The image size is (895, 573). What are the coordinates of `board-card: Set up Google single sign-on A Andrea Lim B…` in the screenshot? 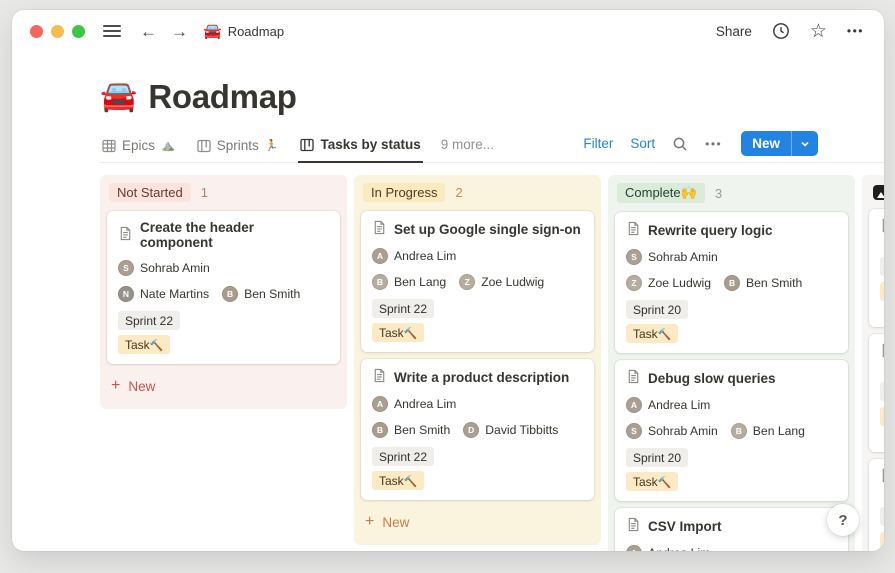 It's located at (477, 281).